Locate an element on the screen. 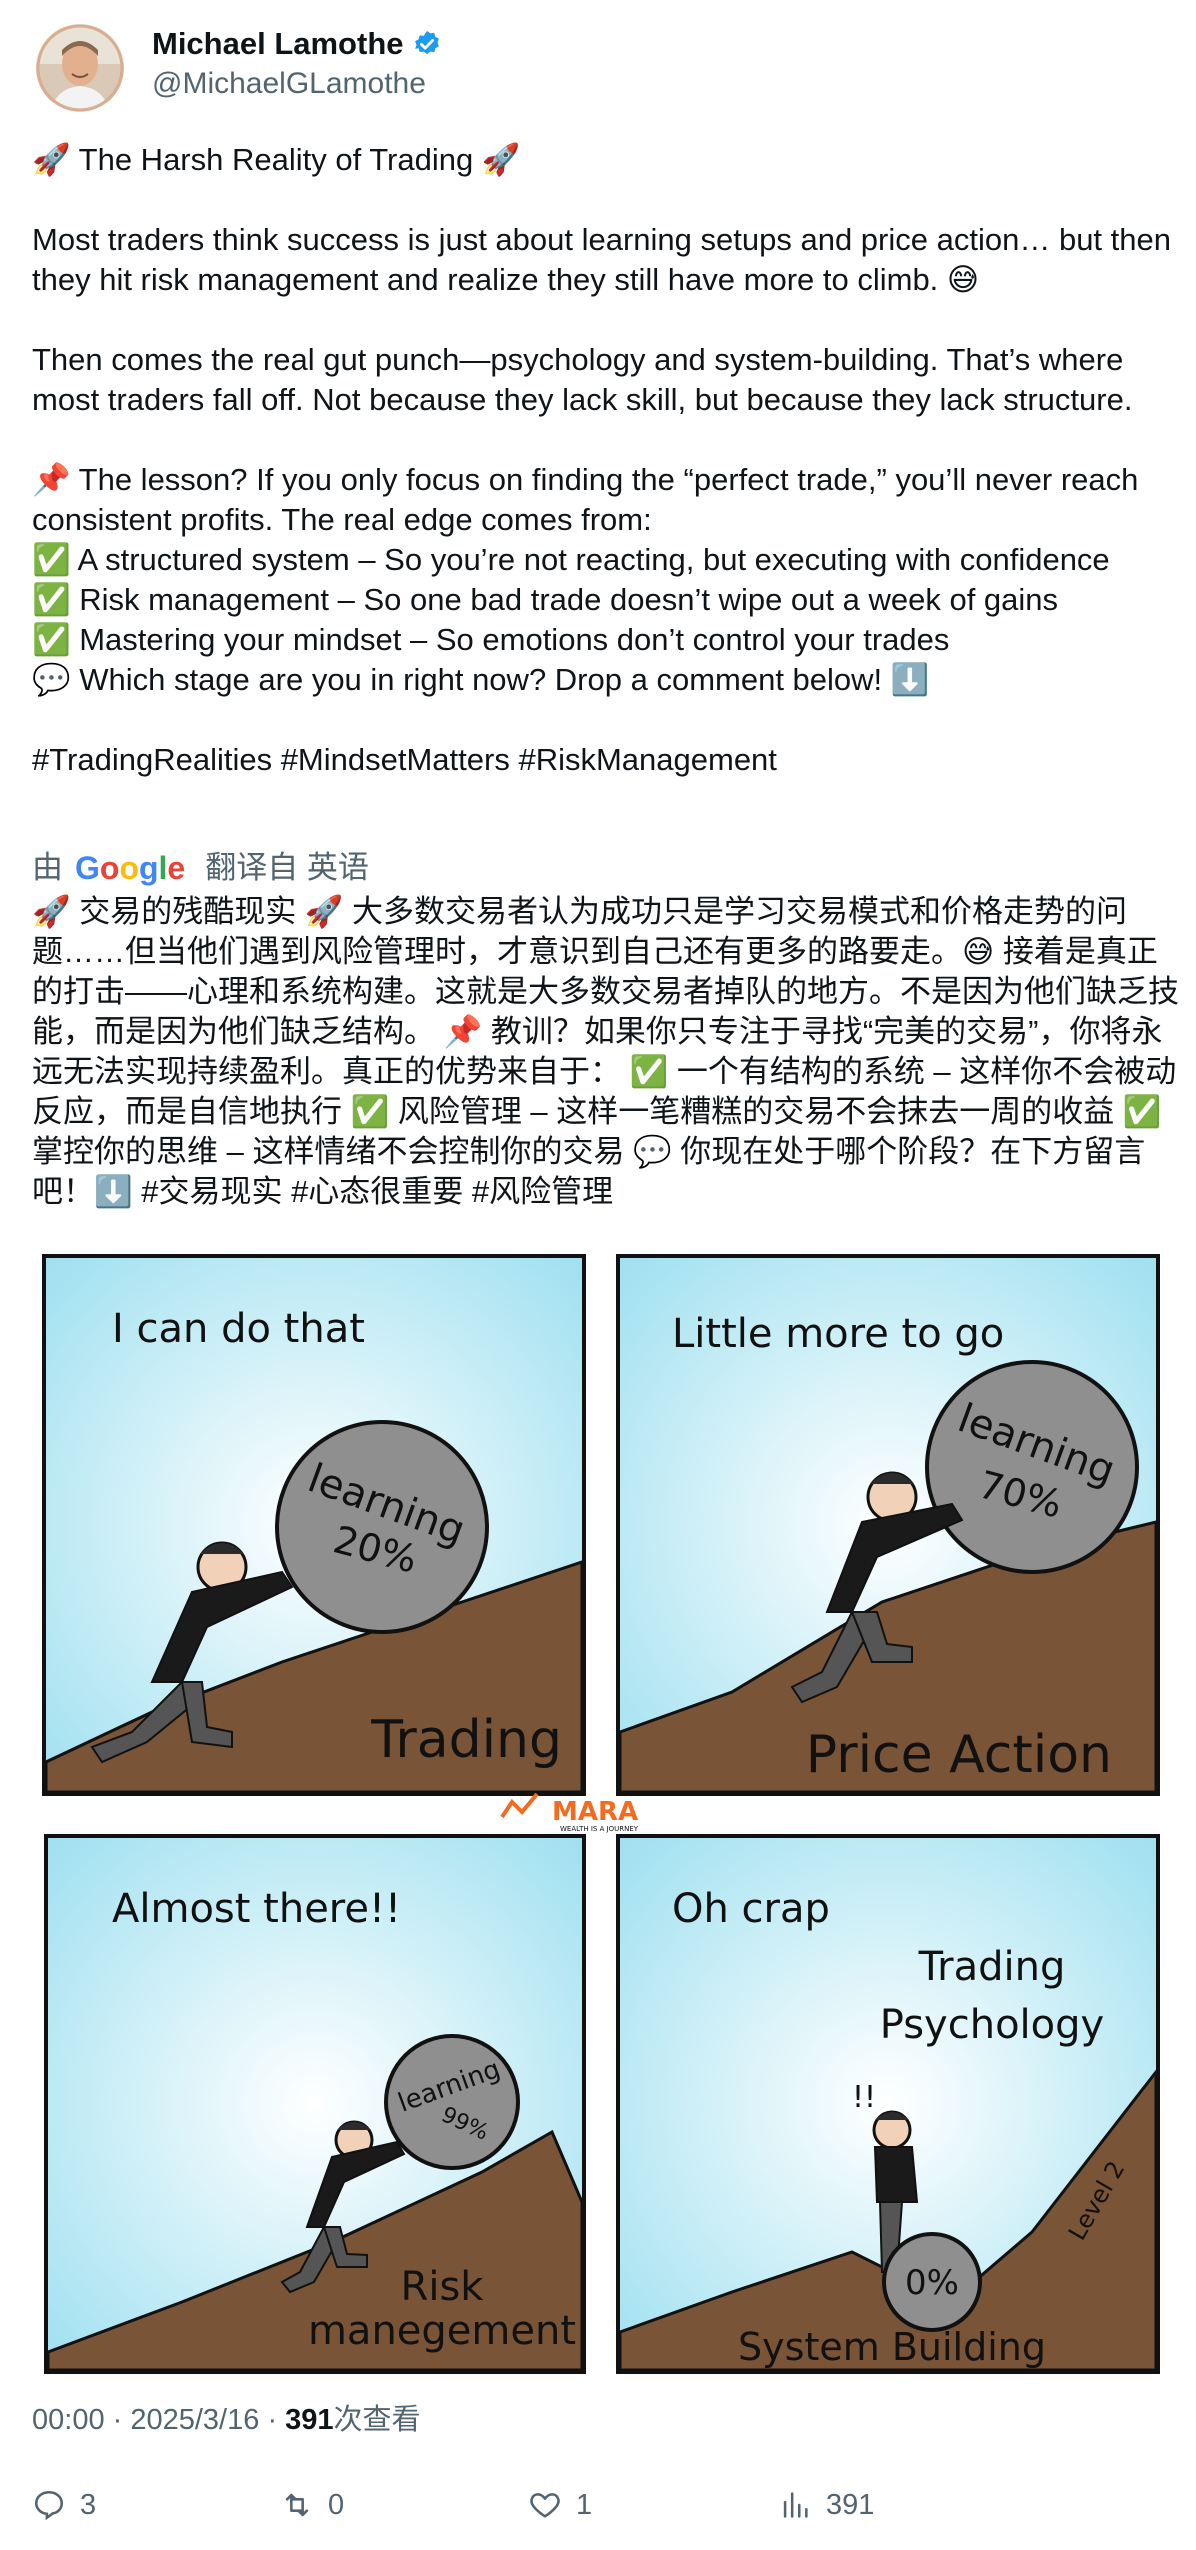  speech-text: Almost there!! is located at coordinates (256, 1909).